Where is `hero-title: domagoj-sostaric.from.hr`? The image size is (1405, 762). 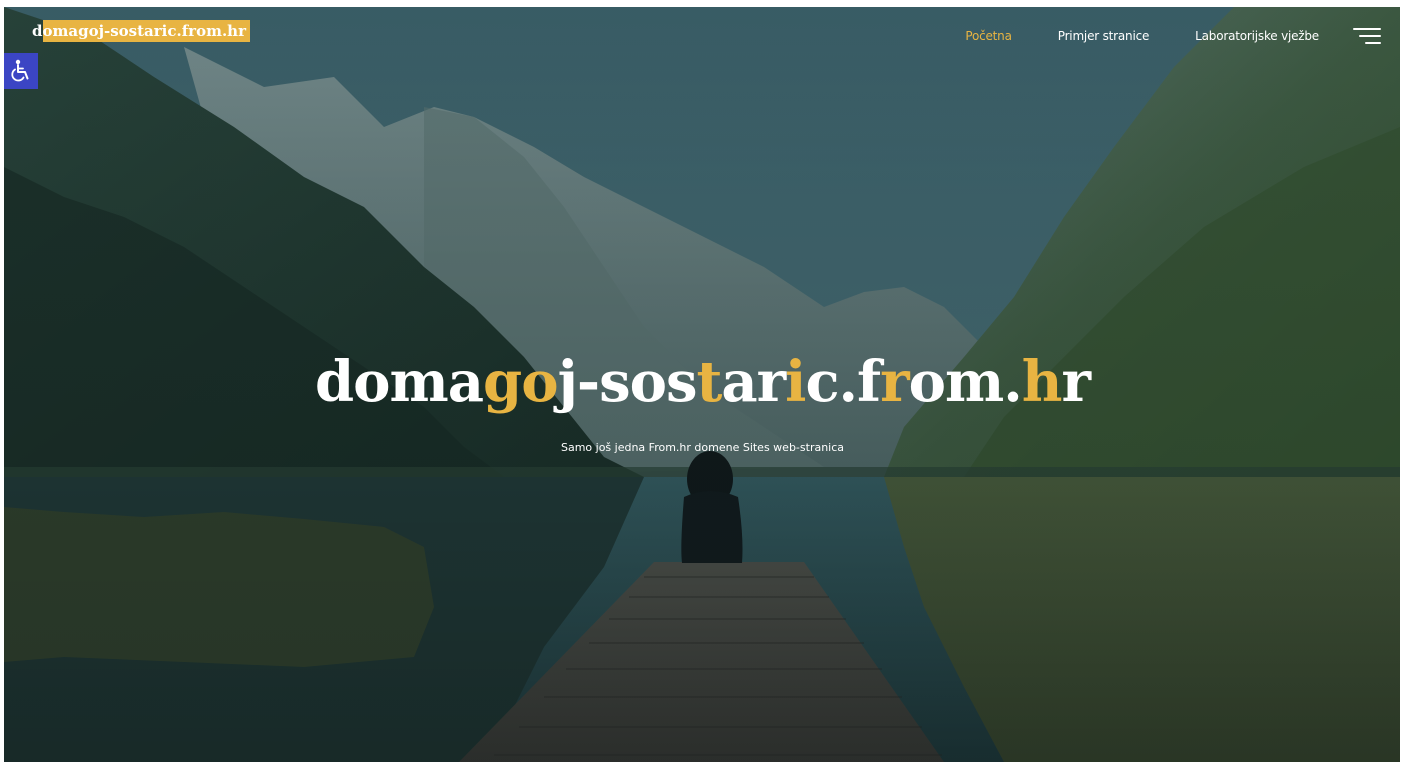 hero-title: domagoj-sostaric.from.hr is located at coordinates (702, 382).